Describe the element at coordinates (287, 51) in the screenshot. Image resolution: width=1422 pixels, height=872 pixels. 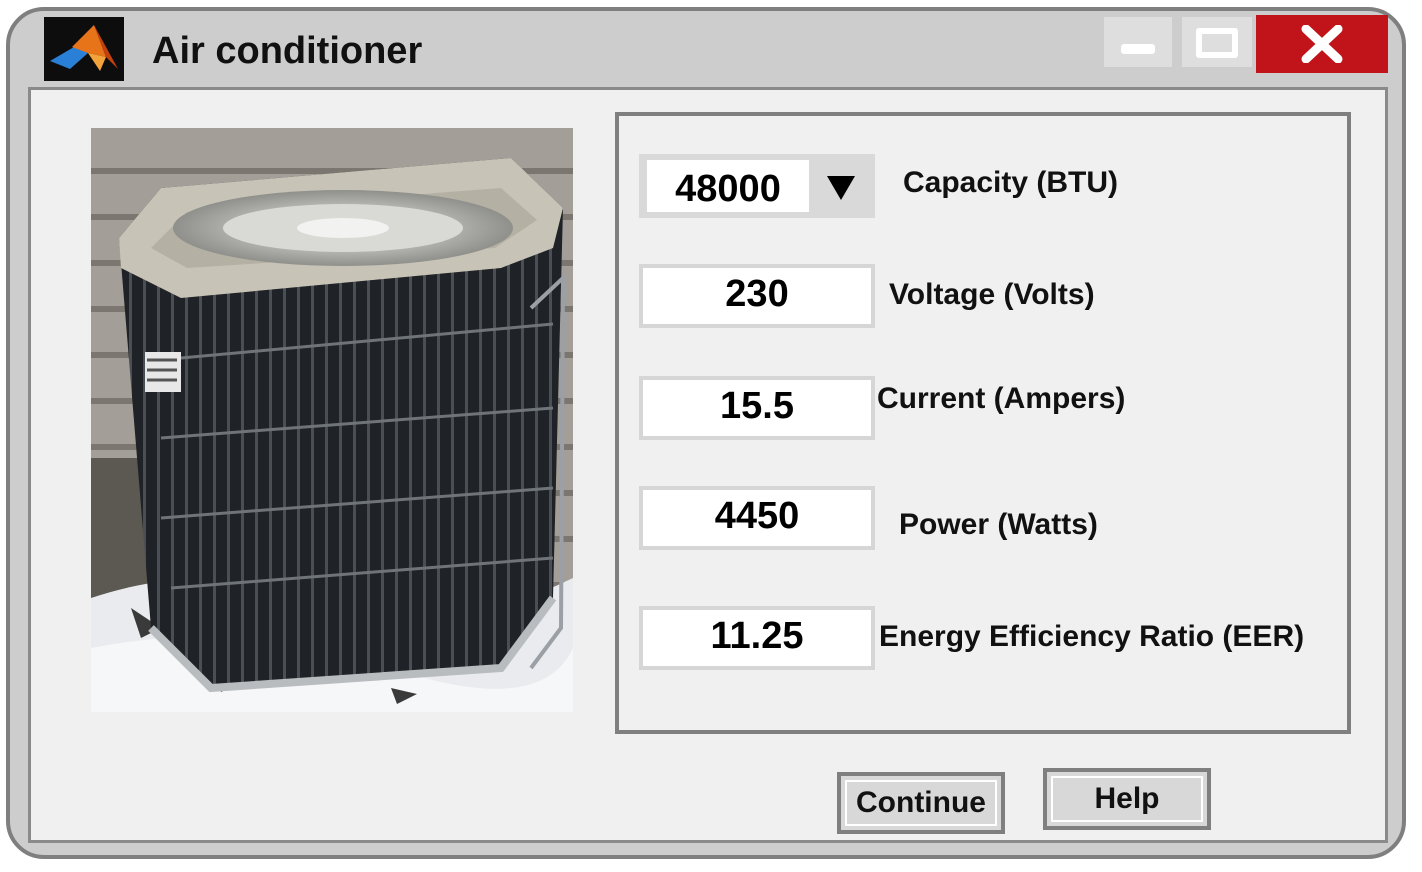
I see `window-title: Air conditioner` at that location.